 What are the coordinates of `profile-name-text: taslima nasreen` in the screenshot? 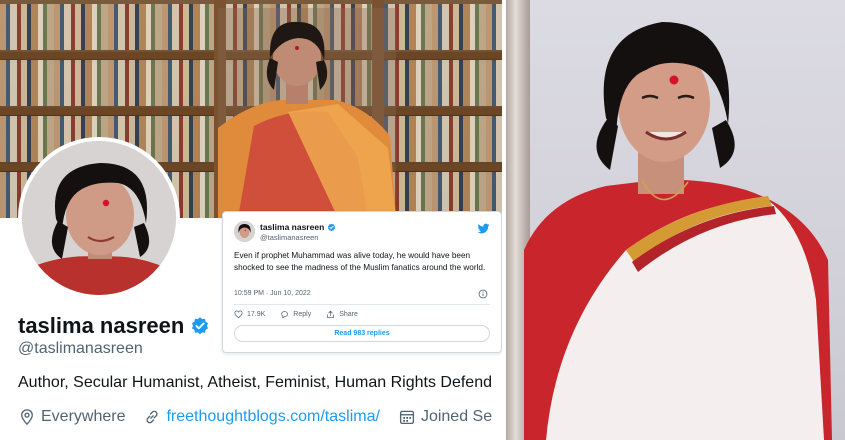 It's located at (101, 325).